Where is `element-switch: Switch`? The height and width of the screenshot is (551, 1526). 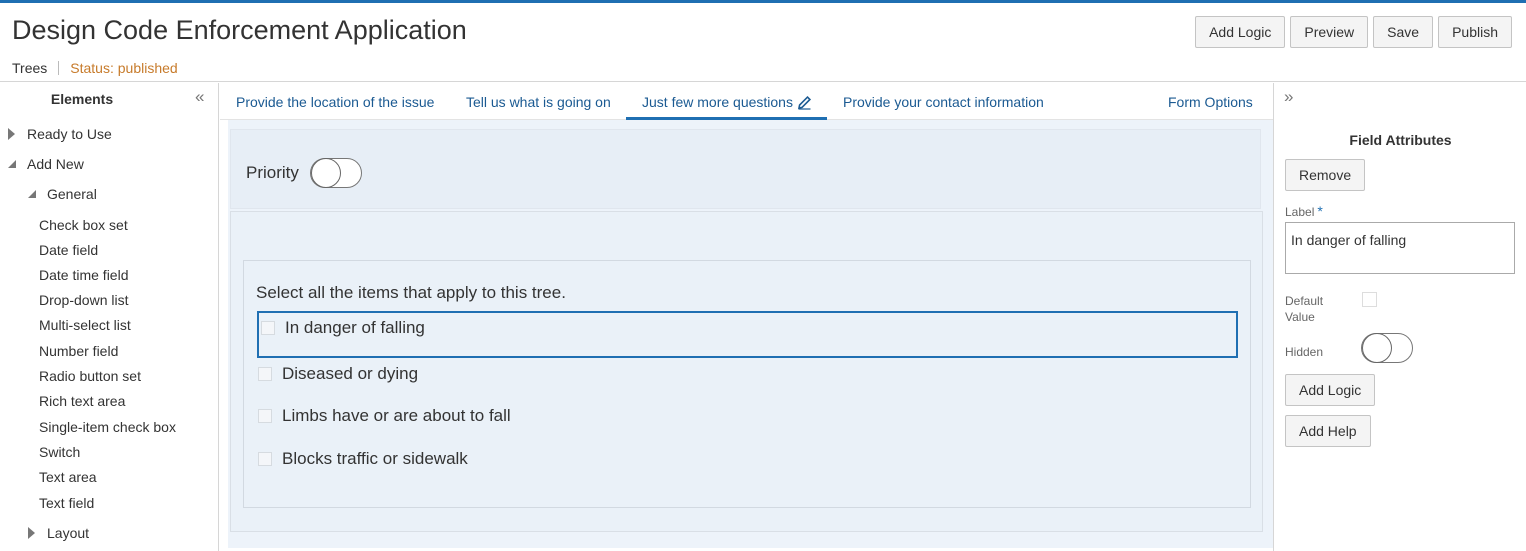 element-switch: Switch is located at coordinates (59, 452).